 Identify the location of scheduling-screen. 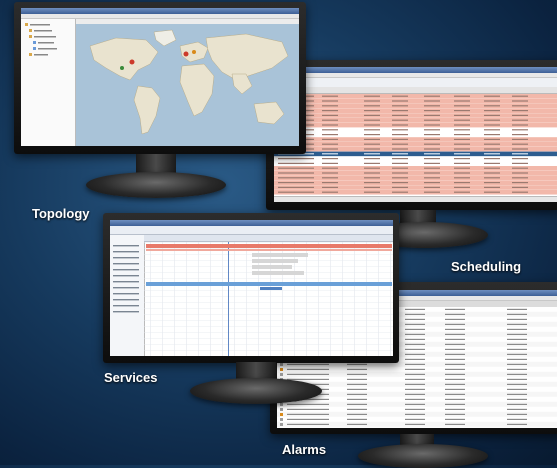
(415, 134).